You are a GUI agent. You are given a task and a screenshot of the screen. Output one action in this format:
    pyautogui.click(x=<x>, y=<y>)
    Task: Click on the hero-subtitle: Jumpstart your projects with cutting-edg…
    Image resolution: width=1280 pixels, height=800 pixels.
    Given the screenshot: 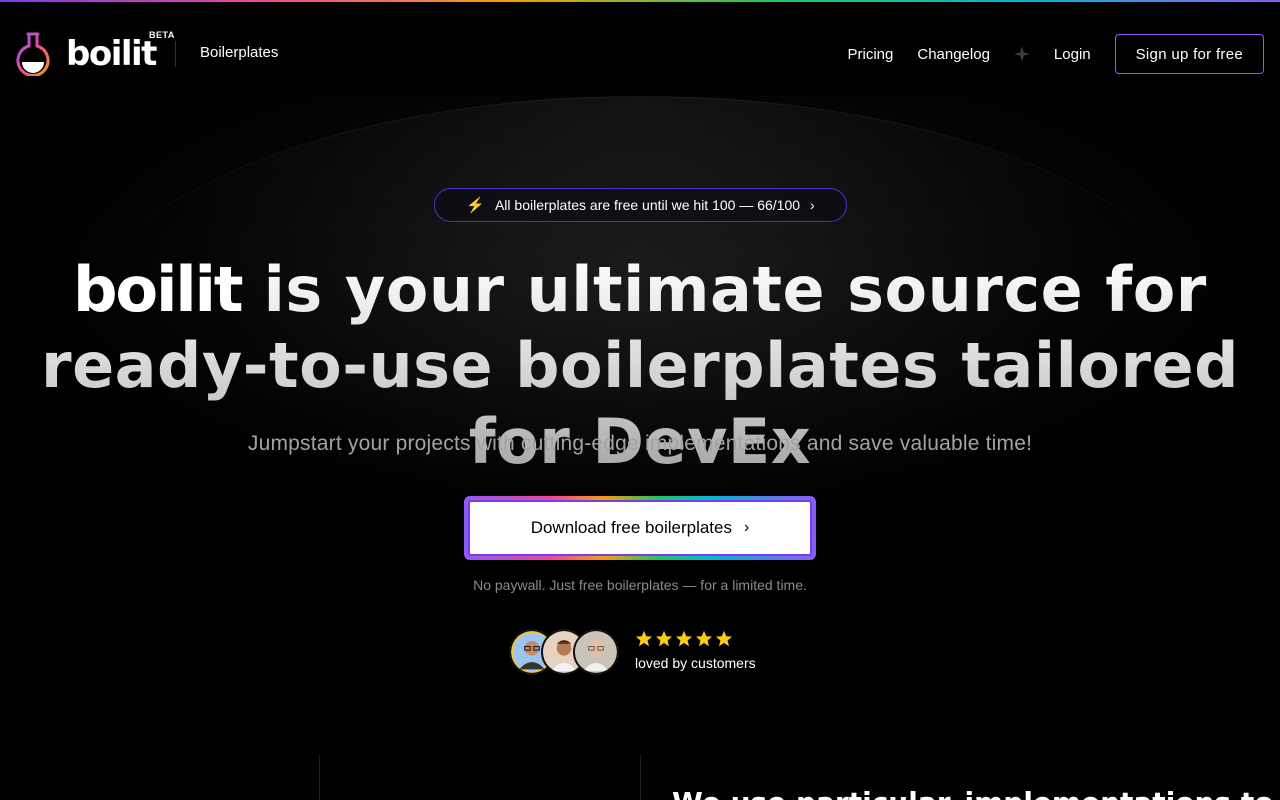 What is the action you would take?
    pyautogui.click(x=640, y=443)
    